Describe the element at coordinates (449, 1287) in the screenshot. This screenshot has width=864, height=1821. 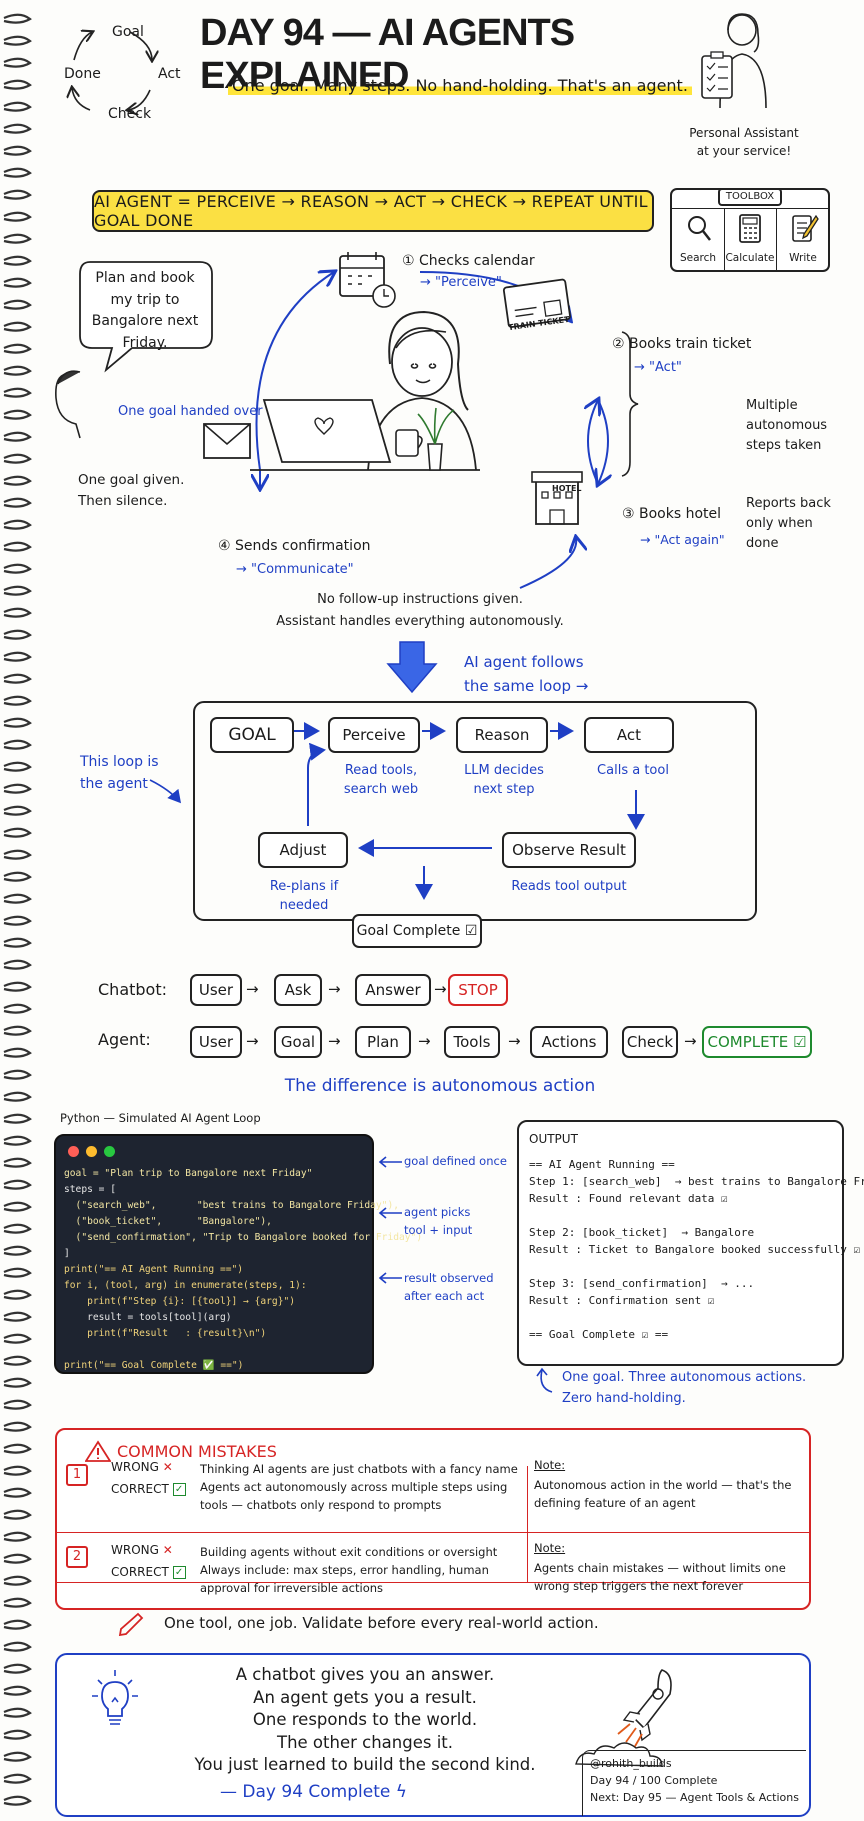
I see `code-note-result: result observed after each act` at that location.